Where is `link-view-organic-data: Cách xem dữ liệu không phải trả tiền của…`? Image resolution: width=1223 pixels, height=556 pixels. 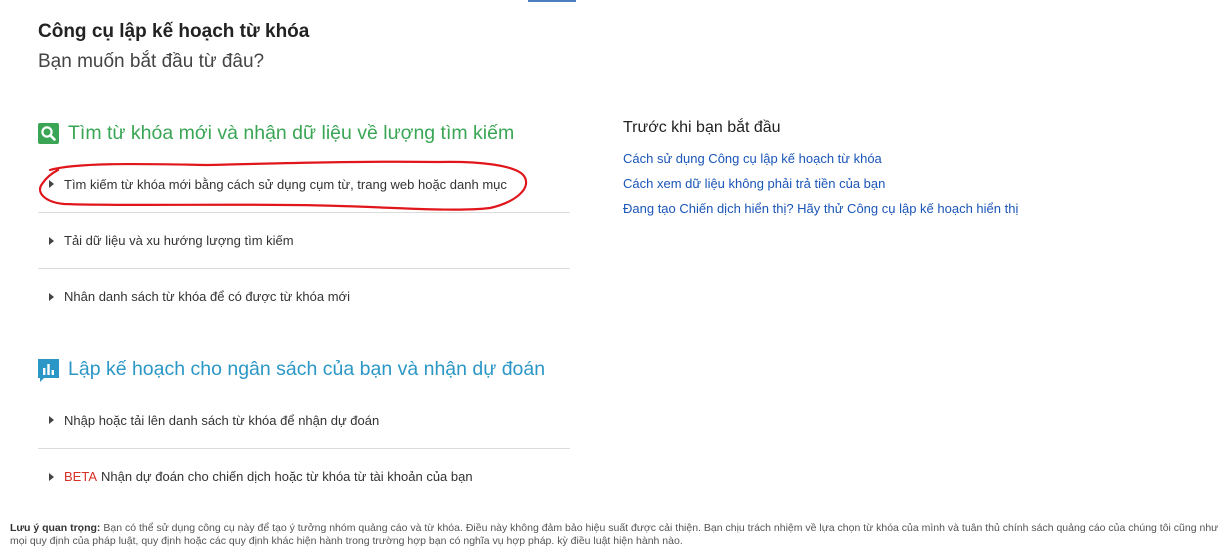
link-view-organic-data: Cách xem dữ liệu không phải trả tiền của… is located at coordinates (903, 183).